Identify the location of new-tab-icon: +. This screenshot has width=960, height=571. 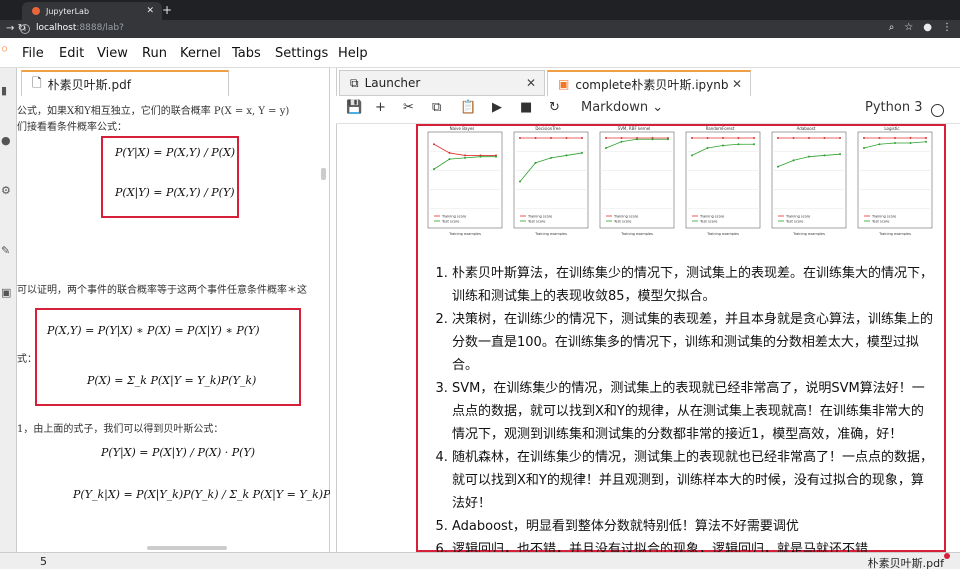
(167, 10).